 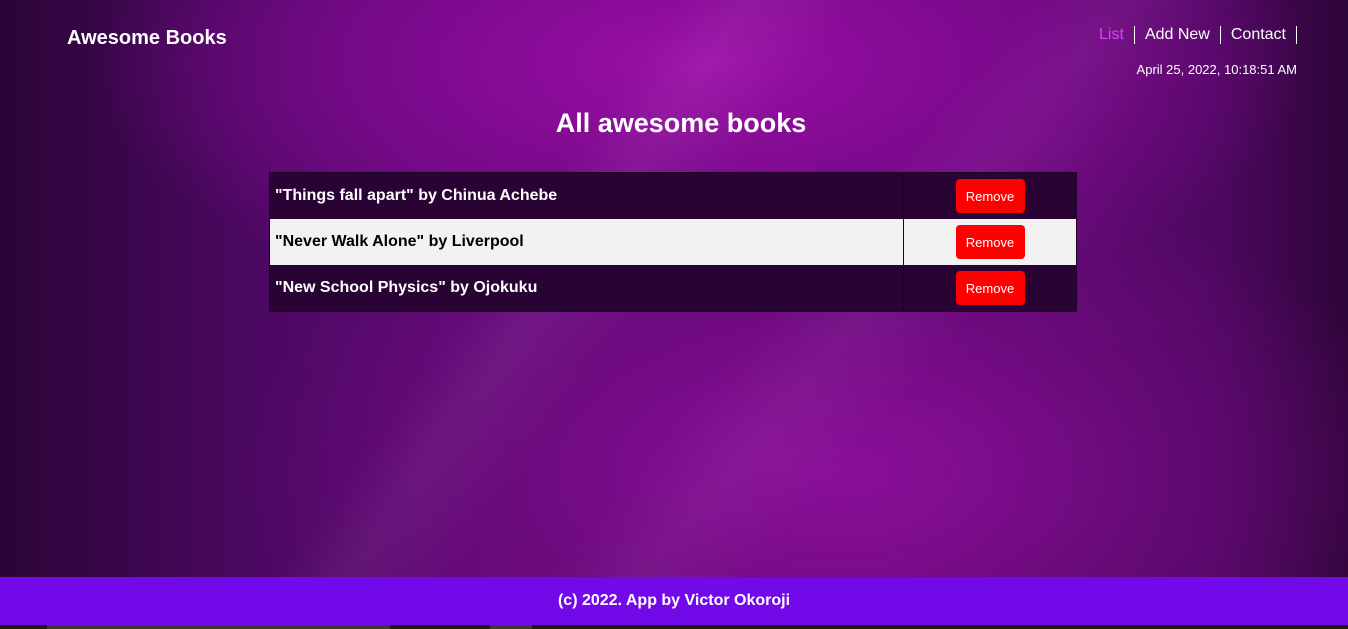 What do you see at coordinates (1216, 69) in the screenshot?
I see `current-datetime: April 25, 2022, 10:18:51 AM` at bounding box center [1216, 69].